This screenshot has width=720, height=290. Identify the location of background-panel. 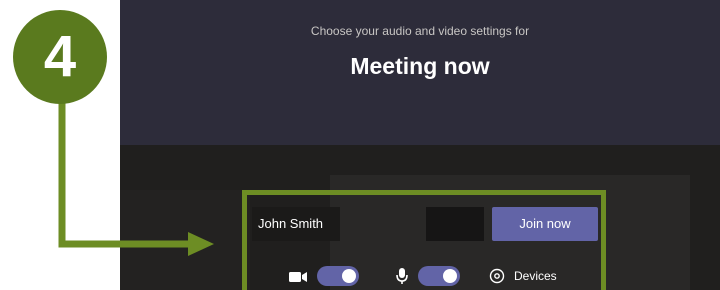
(185, 240).